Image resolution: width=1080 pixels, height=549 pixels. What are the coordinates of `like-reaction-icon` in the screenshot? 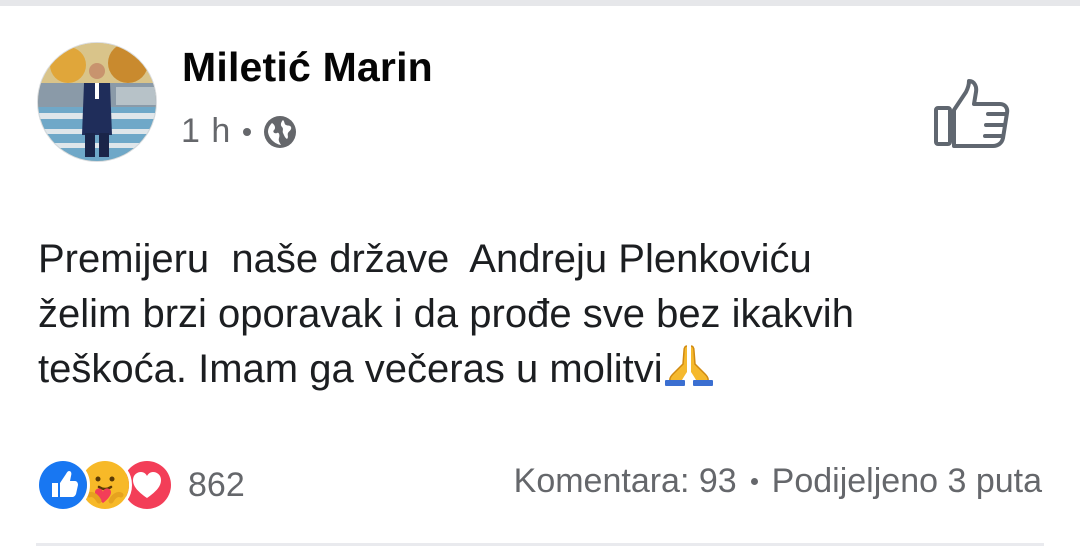 It's located at (63, 485).